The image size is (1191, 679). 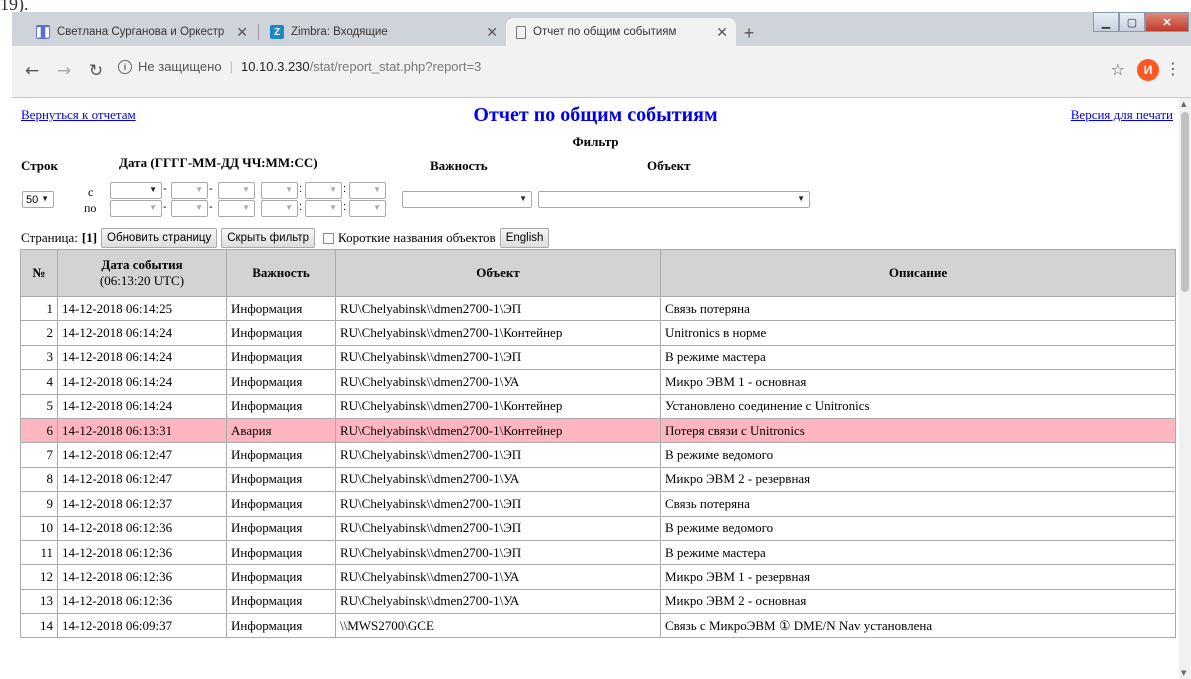 What do you see at coordinates (39, 165) in the screenshot?
I see `rows-label: Строк` at bounding box center [39, 165].